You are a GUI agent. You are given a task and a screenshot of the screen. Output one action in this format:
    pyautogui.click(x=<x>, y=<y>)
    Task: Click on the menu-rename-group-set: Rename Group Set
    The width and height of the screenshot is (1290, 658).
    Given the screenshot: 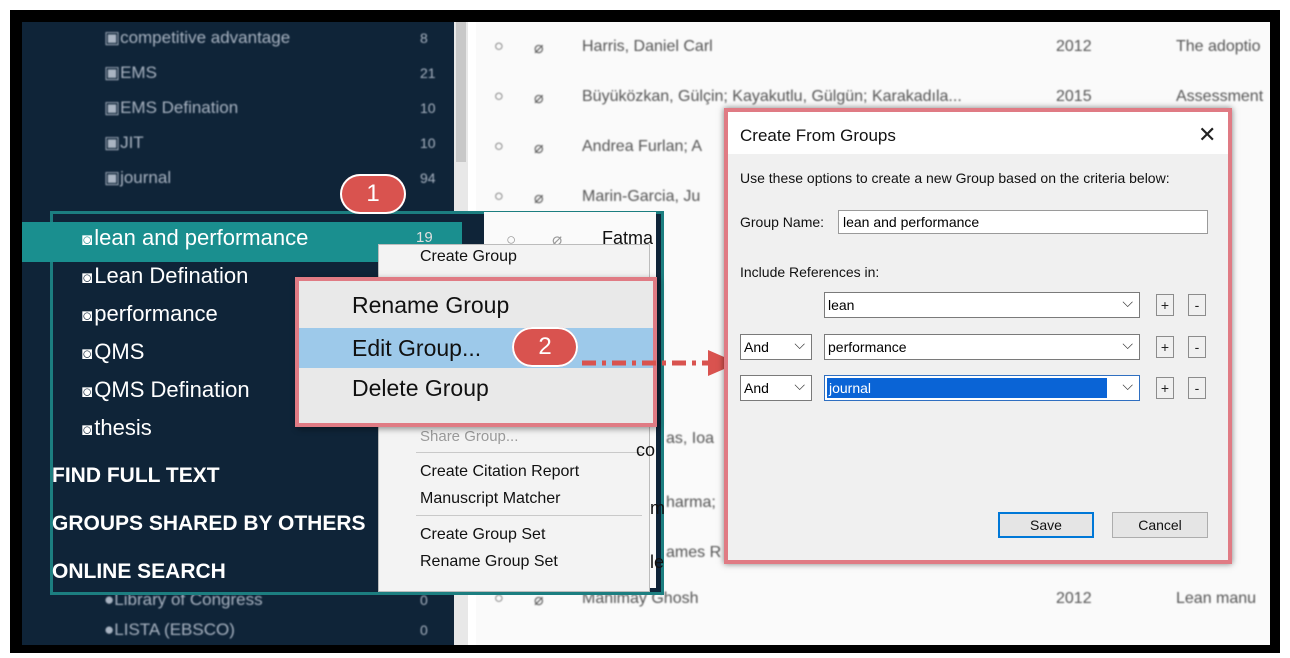 What is the action you would take?
    pyautogui.click(x=489, y=562)
    